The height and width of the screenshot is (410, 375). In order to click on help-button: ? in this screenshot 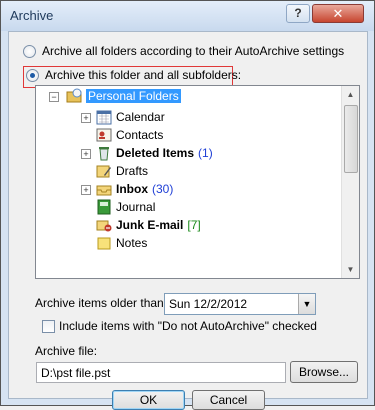, I will do `click(298, 13)`.